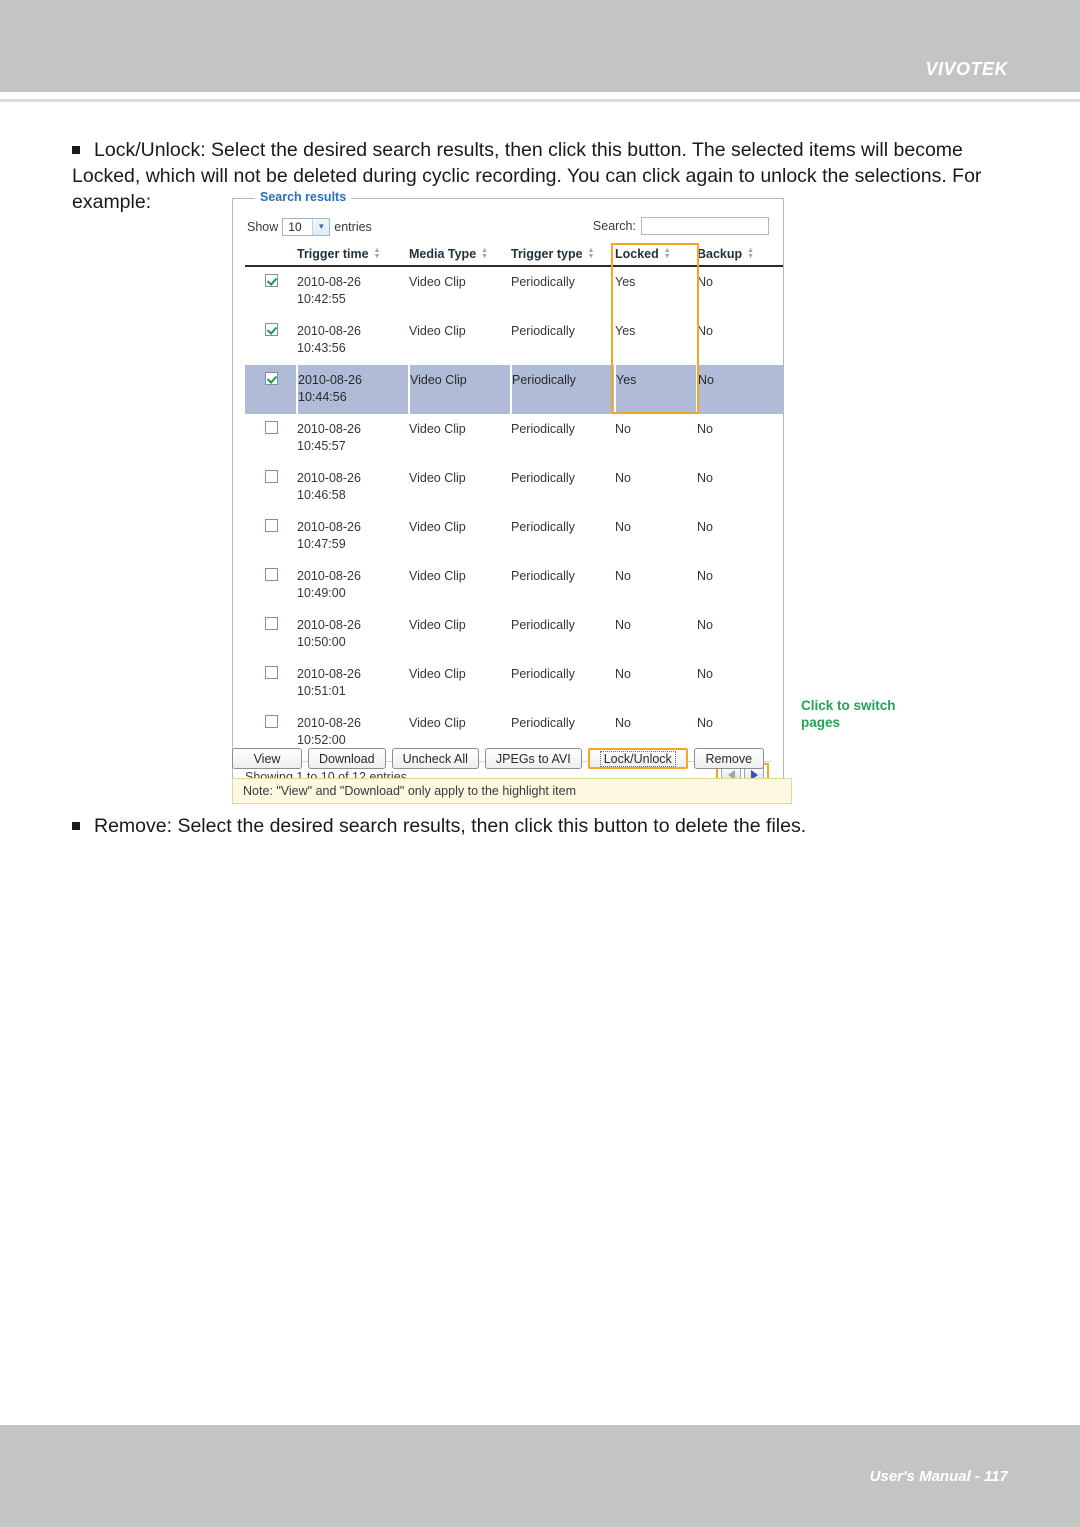 Image resolution: width=1080 pixels, height=1527 pixels. What do you see at coordinates (353, 291) in the screenshot?
I see `cell-trigger-time: 2010-08-26 10:42:55` at bounding box center [353, 291].